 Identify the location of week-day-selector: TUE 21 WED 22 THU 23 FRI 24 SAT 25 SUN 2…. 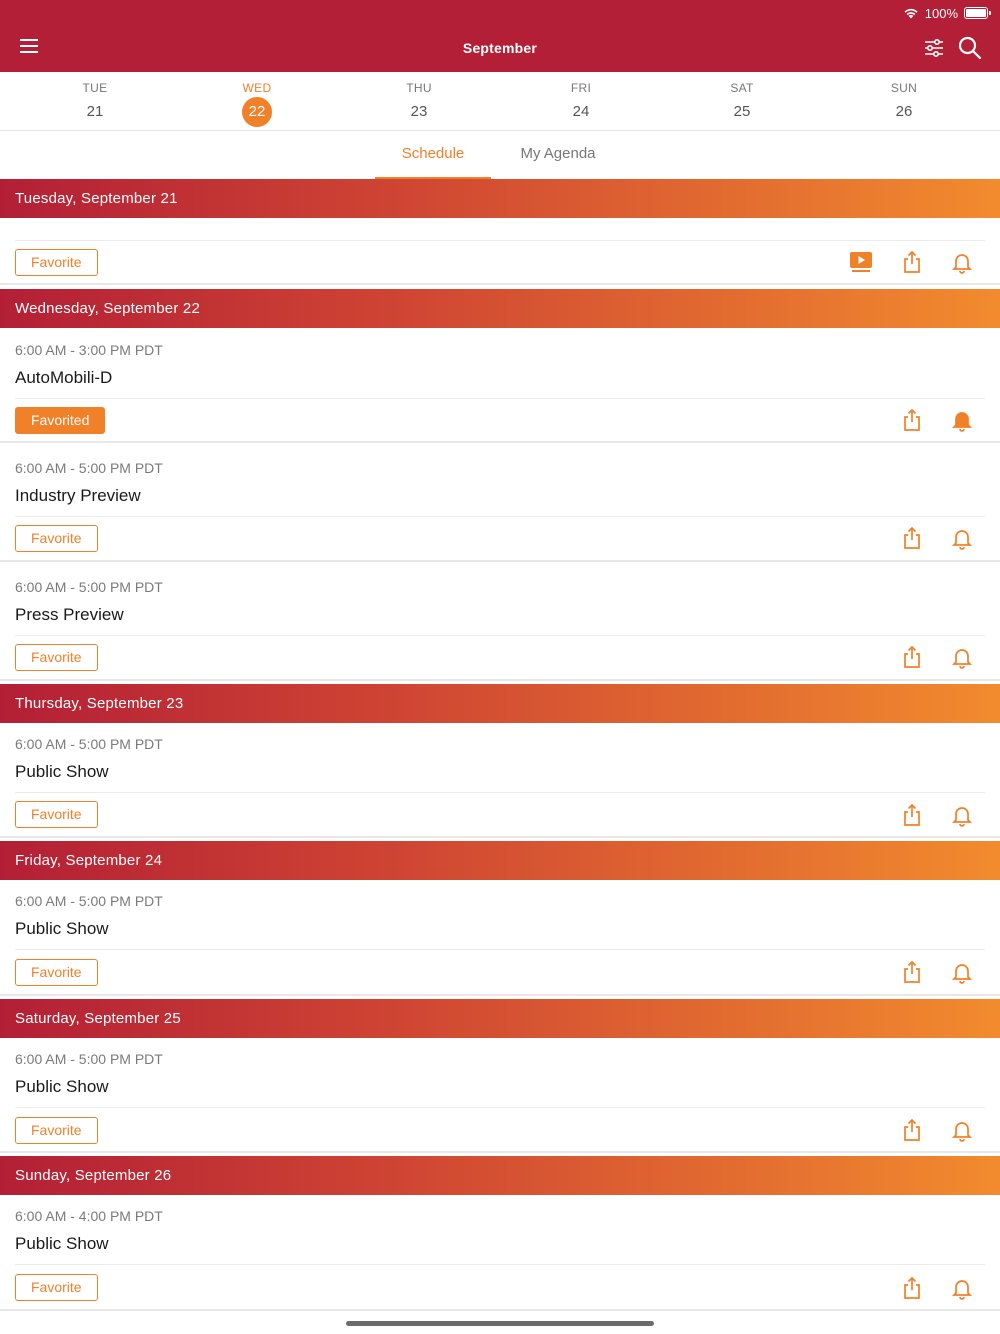
(500, 101).